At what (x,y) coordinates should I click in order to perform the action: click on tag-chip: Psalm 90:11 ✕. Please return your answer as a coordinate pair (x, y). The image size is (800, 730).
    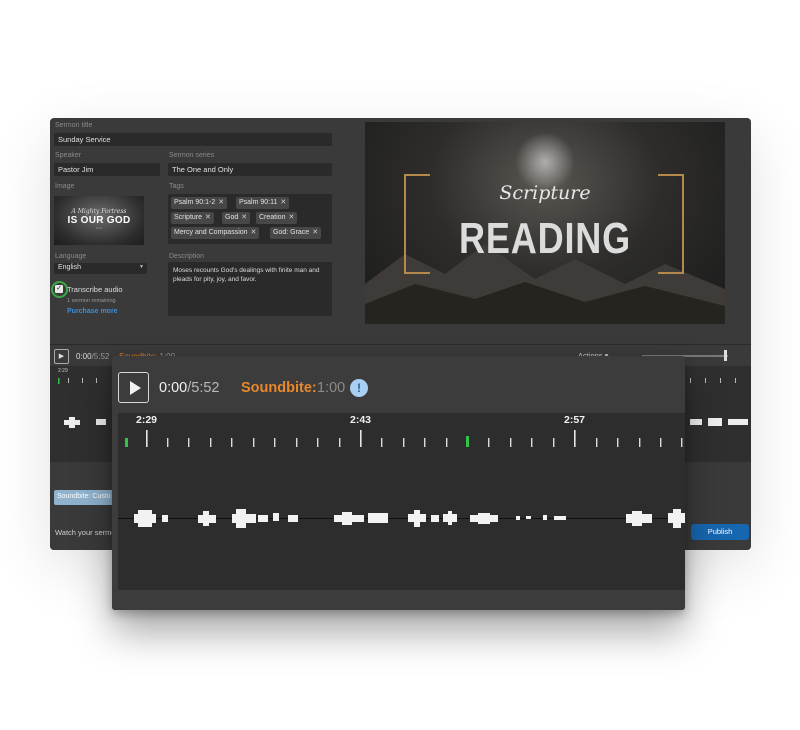
    Looking at the image, I should click on (263, 203).